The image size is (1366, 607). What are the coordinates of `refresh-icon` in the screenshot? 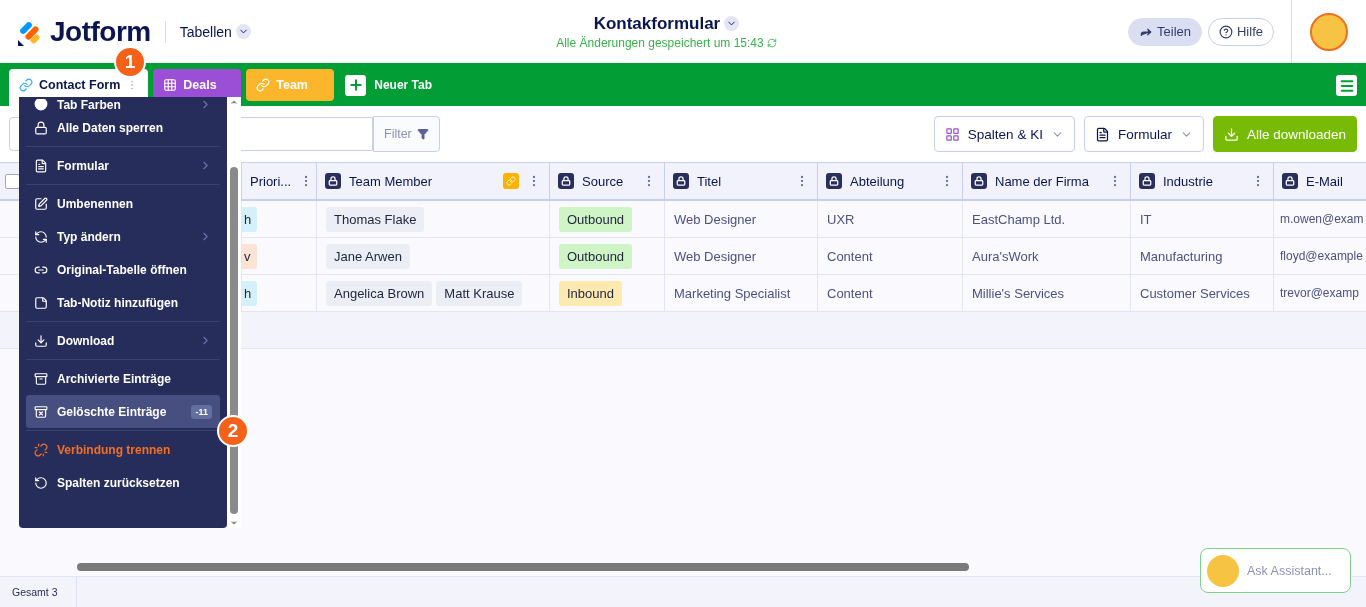 It's located at (771, 42).